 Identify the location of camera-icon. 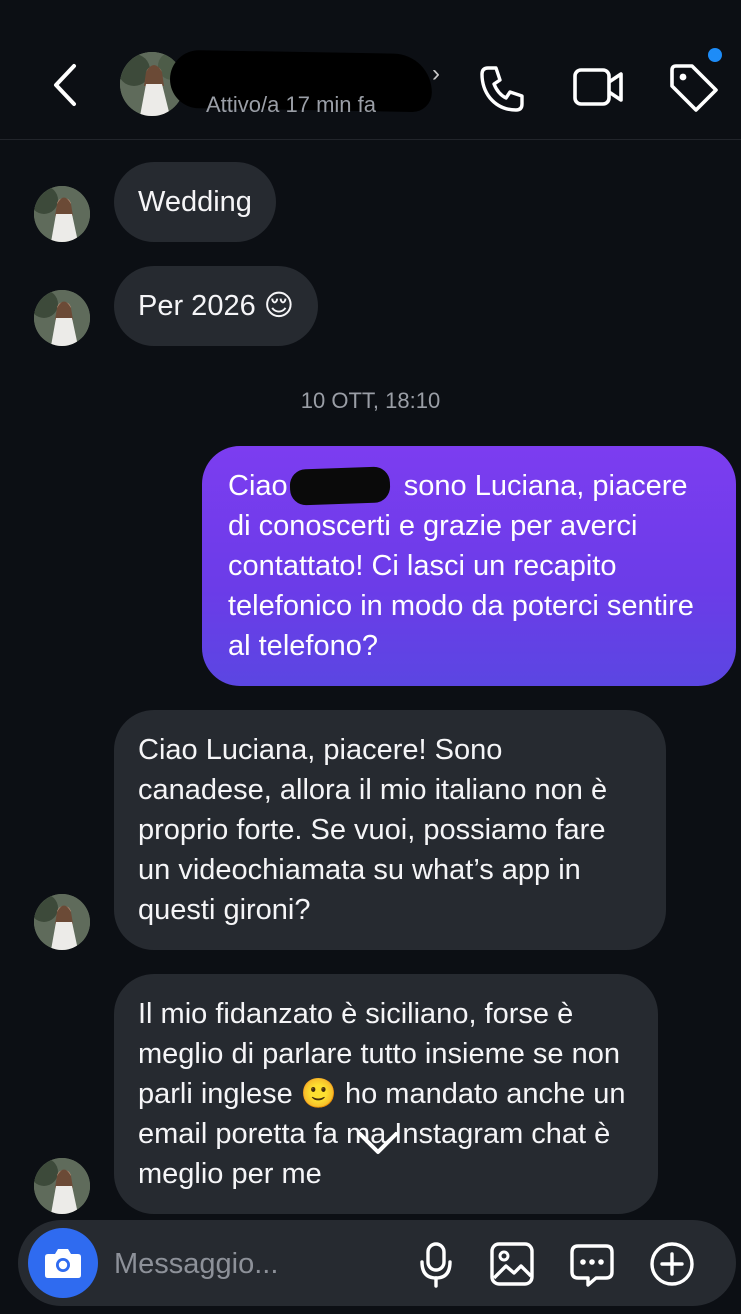
(63, 1263).